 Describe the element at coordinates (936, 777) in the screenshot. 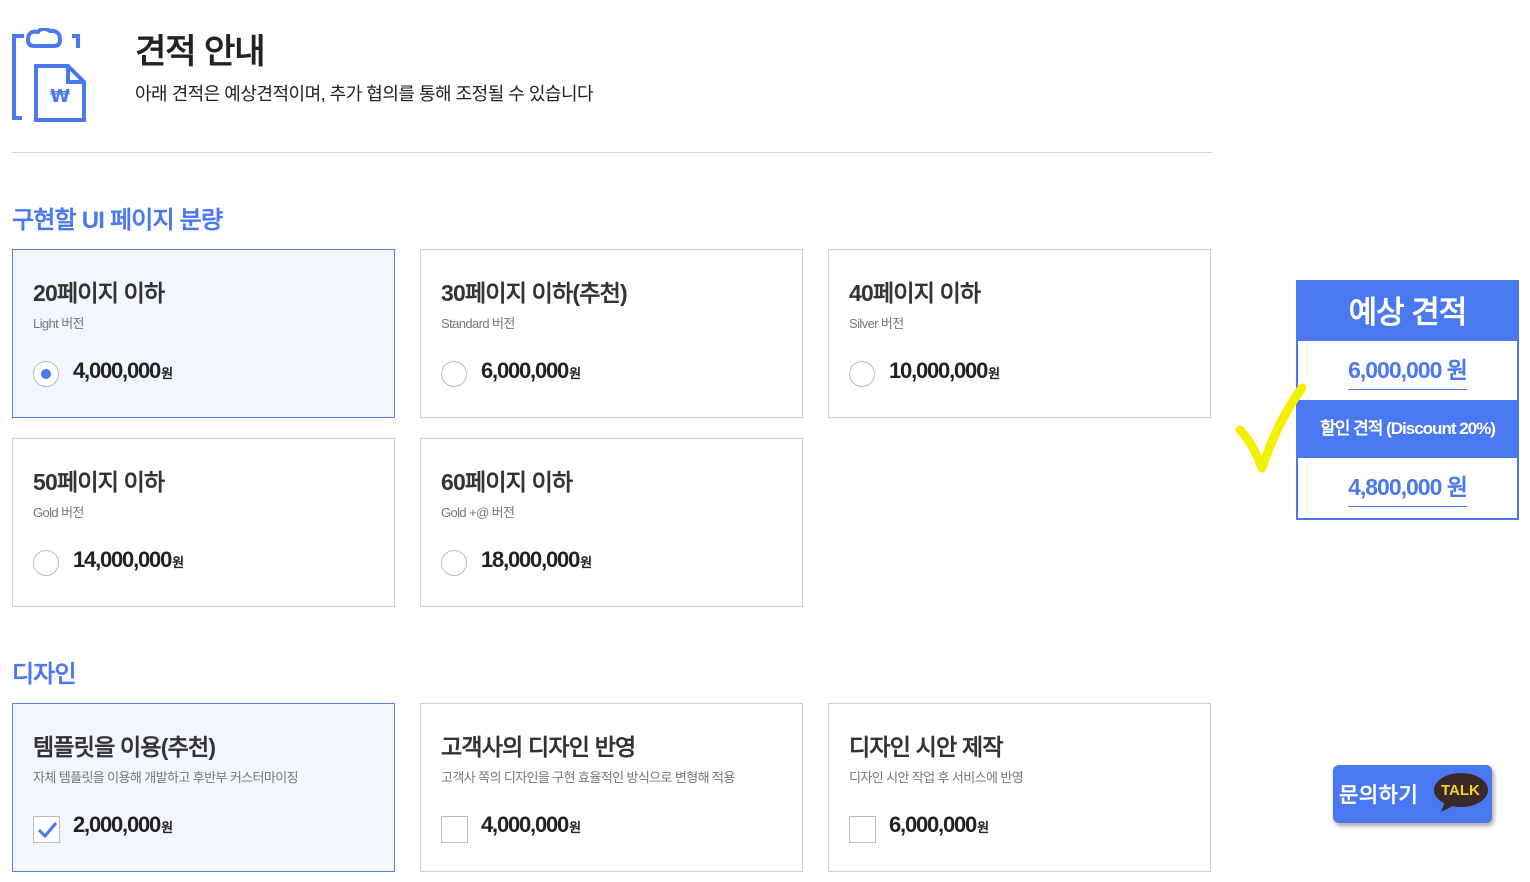

I see `option-subtitle: 디자인 시안 작업 후 서비스에 반영` at that location.